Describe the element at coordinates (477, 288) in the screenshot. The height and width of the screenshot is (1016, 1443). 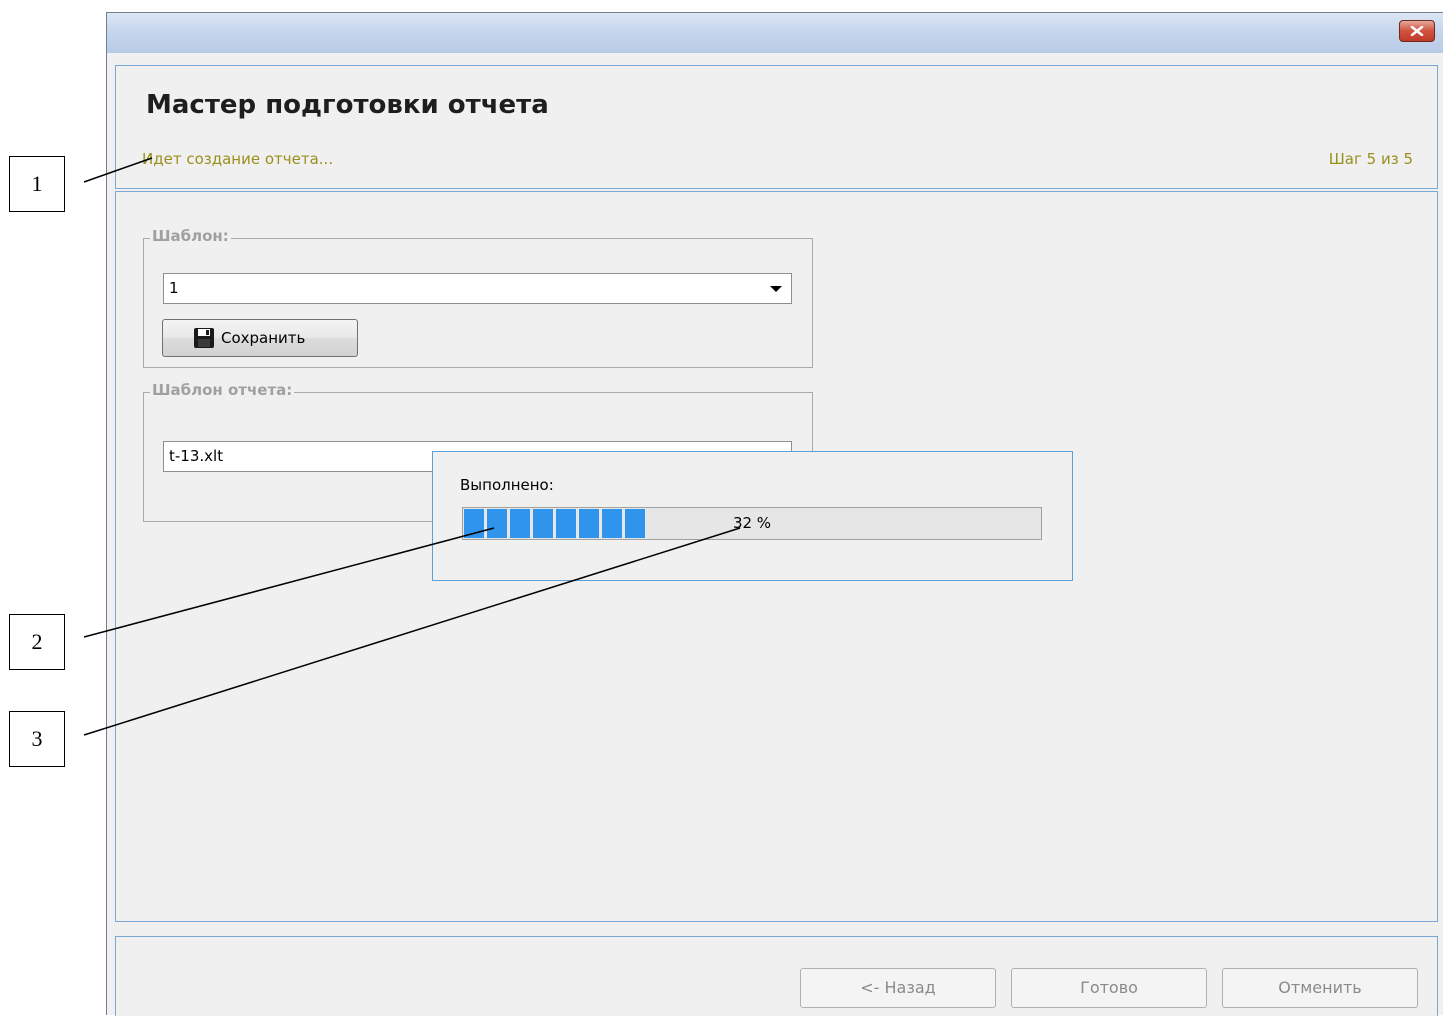
I see `template-select: 1` at that location.